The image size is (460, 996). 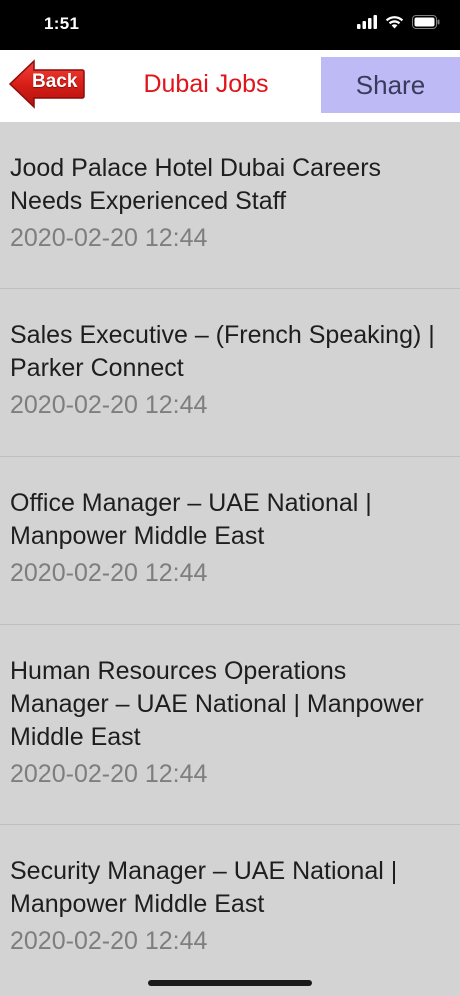 What do you see at coordinates (230, 983) in the screenshot?
I see `home-indicator` at bounding box center [230, 983].